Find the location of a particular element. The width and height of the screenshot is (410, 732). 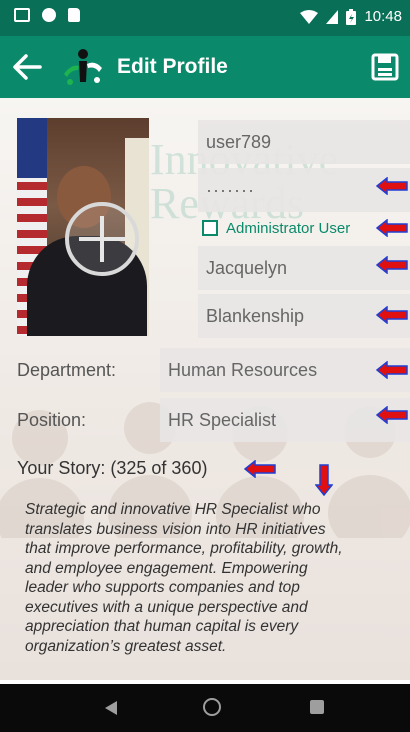

position-field: HR Specialist is located at coordinates (285, 420).